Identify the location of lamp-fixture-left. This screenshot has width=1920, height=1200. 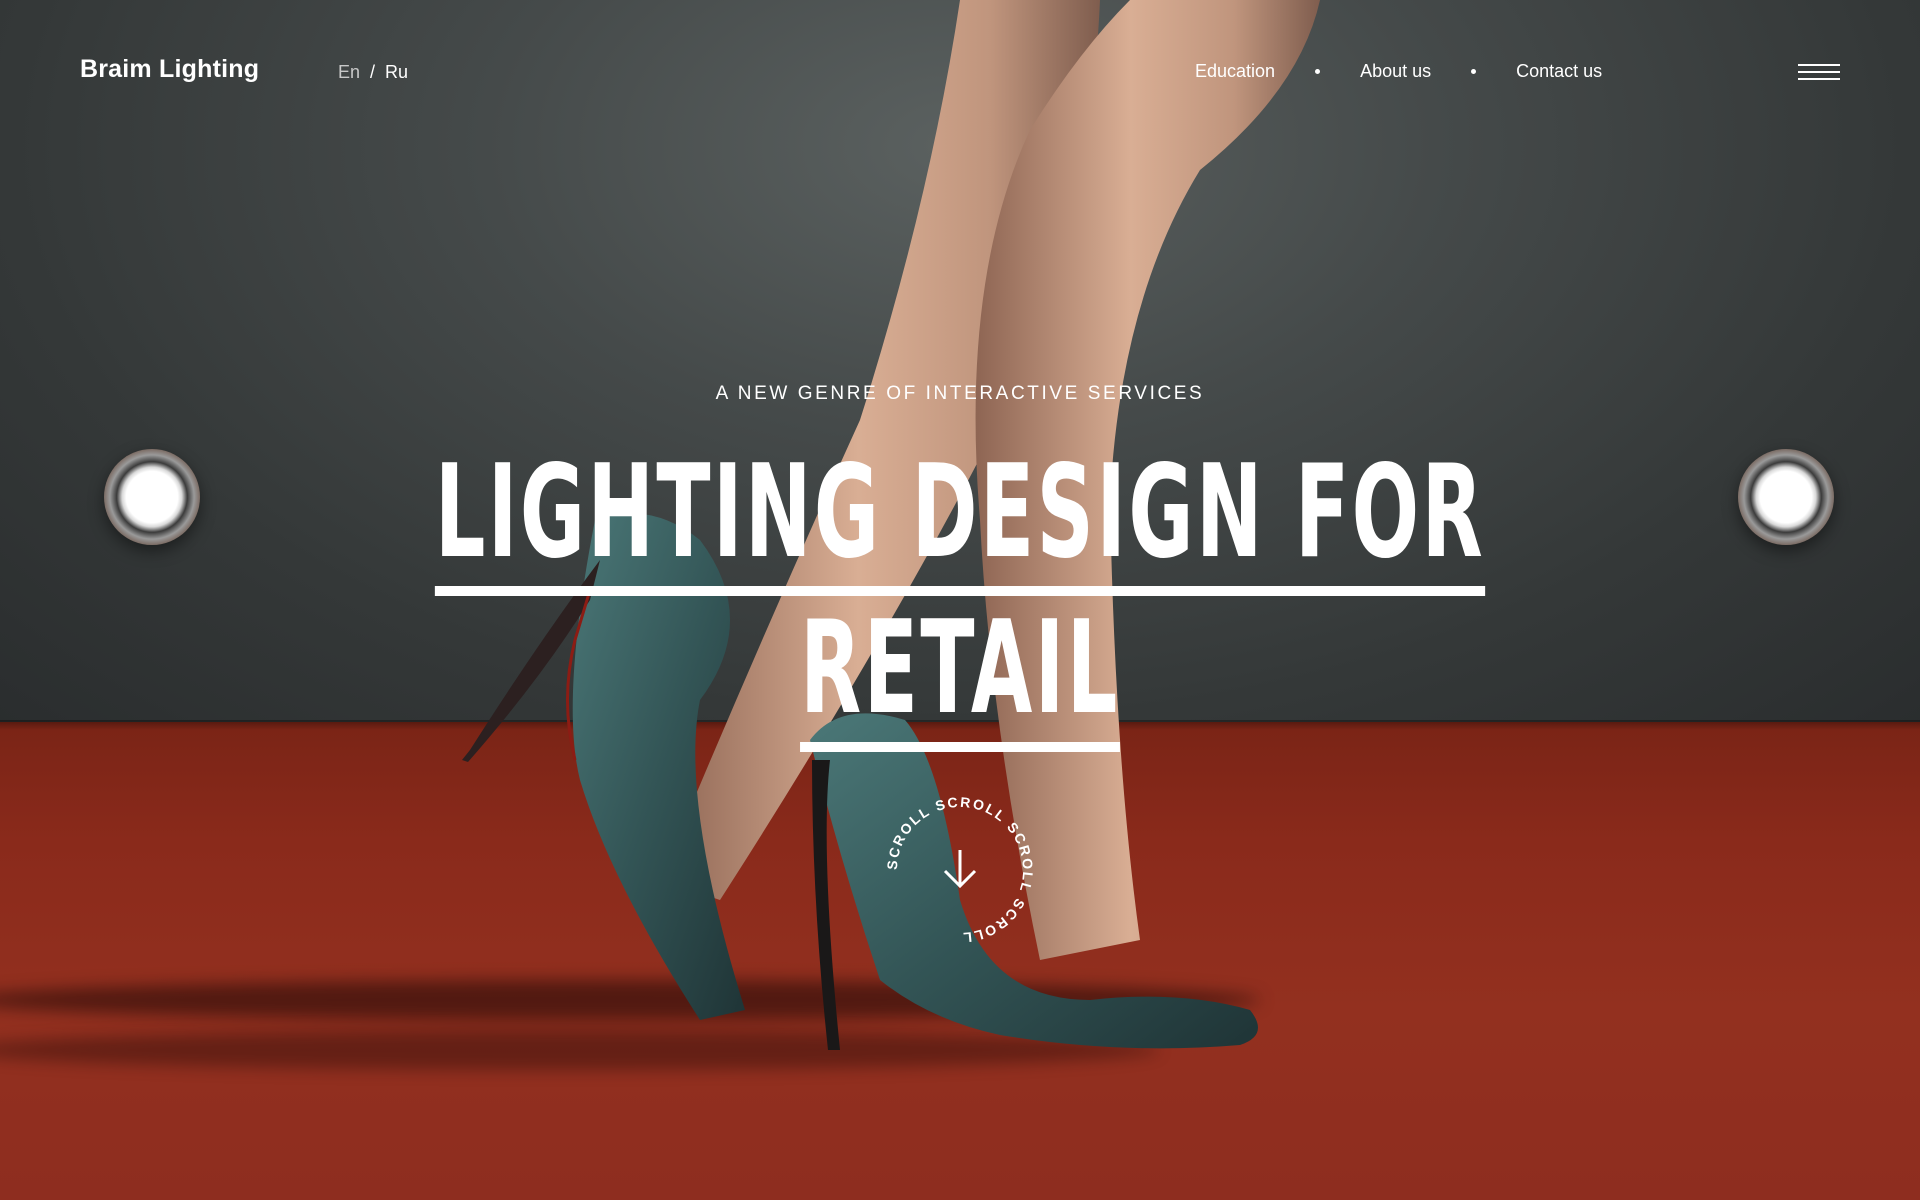
(152, 497).